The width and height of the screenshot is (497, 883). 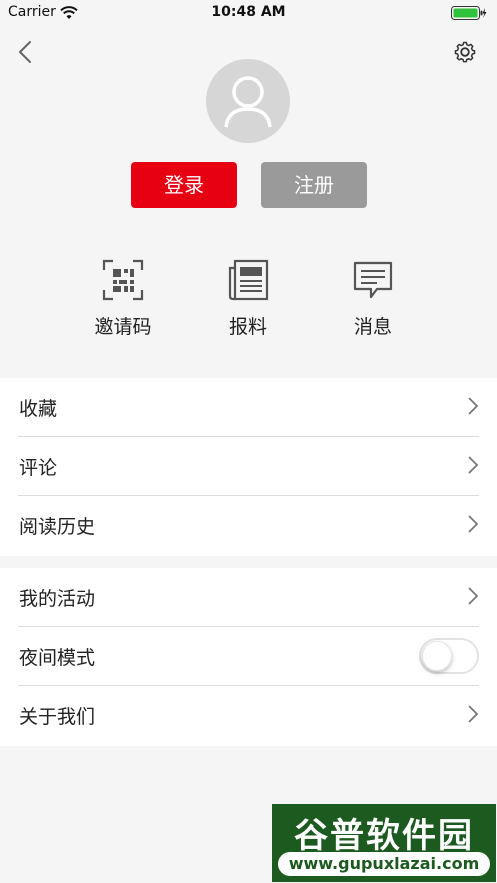 I want to click on login-button: 登录, so click(x=184, y=185).